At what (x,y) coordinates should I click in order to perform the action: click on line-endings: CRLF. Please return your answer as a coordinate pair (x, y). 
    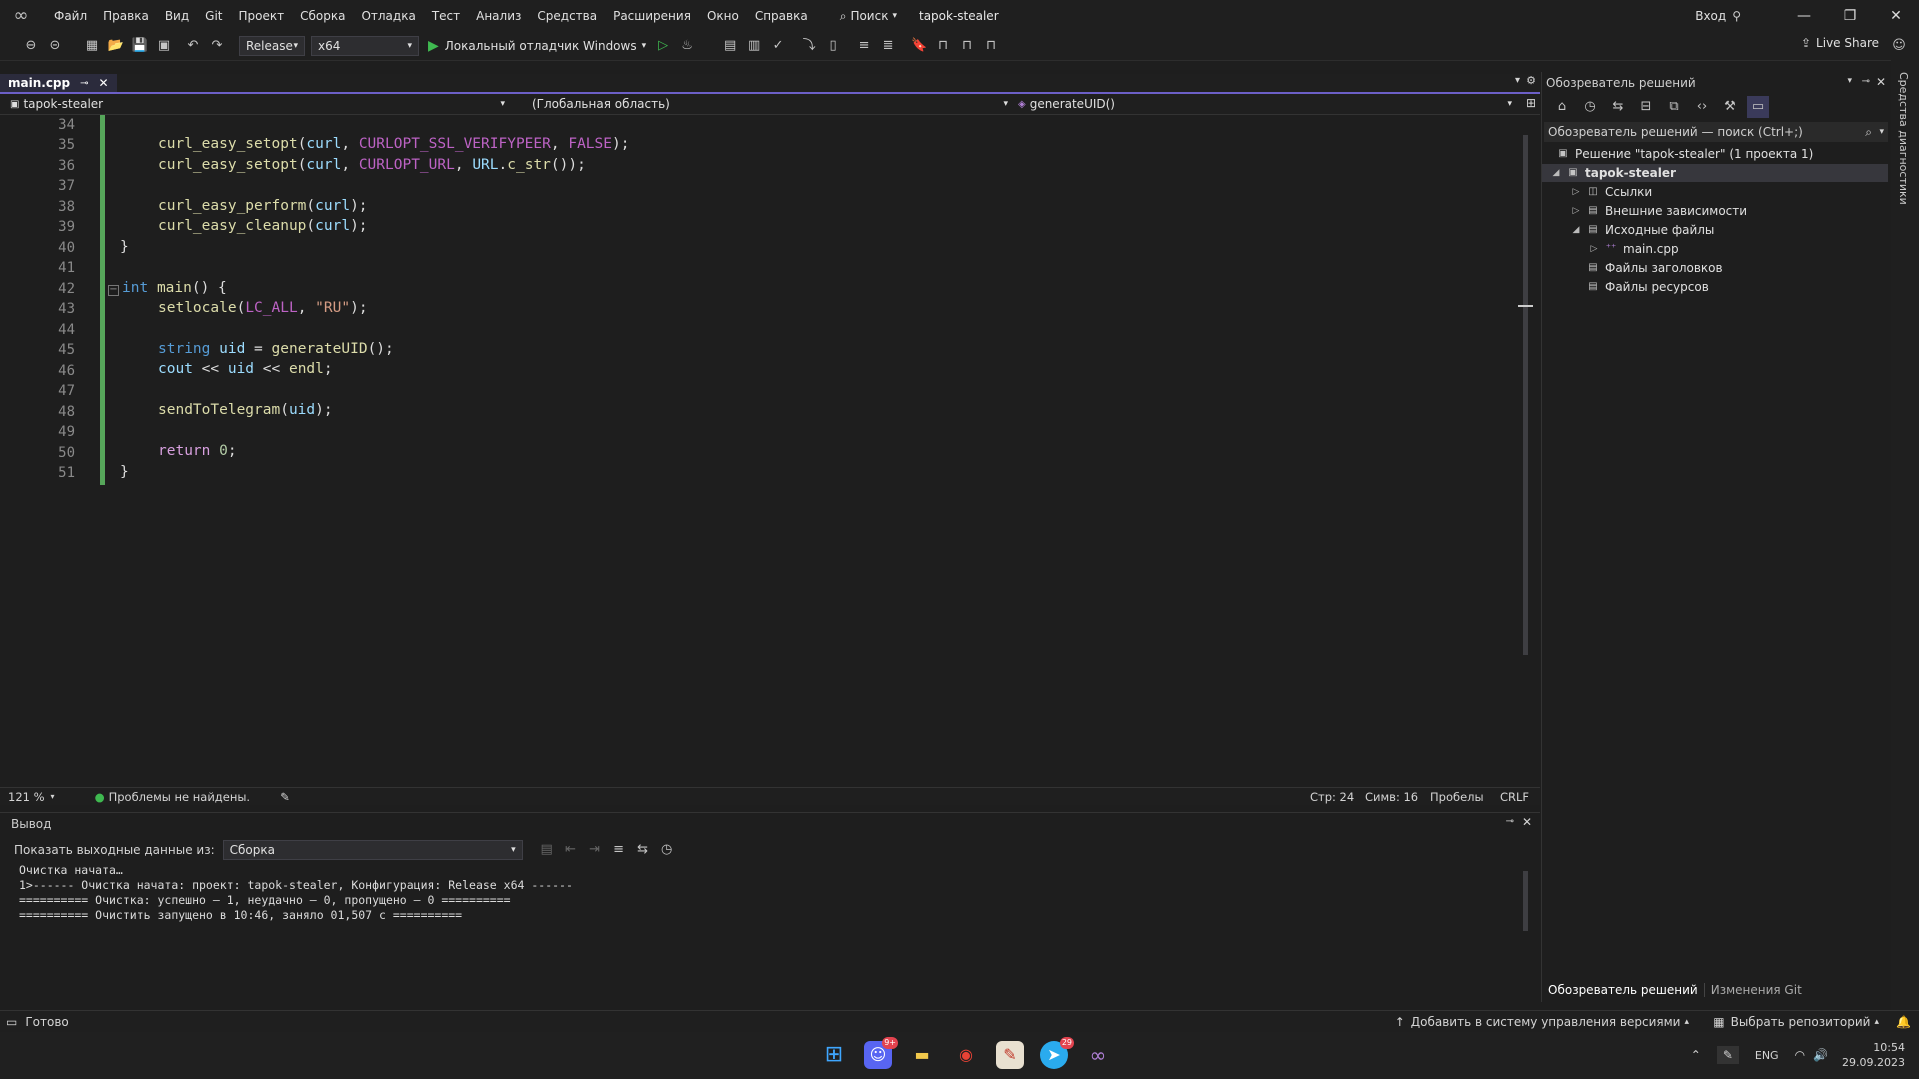
    Looking at the image, I should click on (1514, 797).